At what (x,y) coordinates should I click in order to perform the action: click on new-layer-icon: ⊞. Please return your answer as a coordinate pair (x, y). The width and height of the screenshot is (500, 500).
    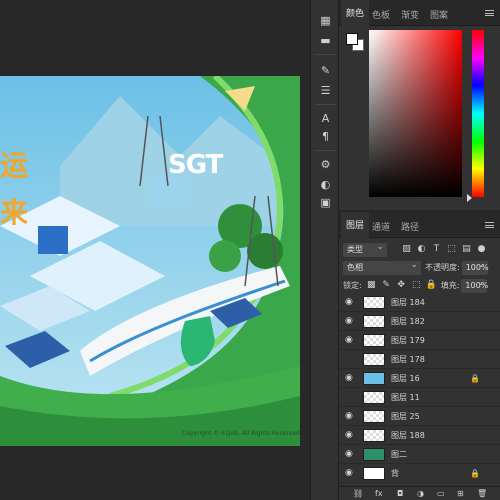
    Looking at the image, I should click on (460, 493).